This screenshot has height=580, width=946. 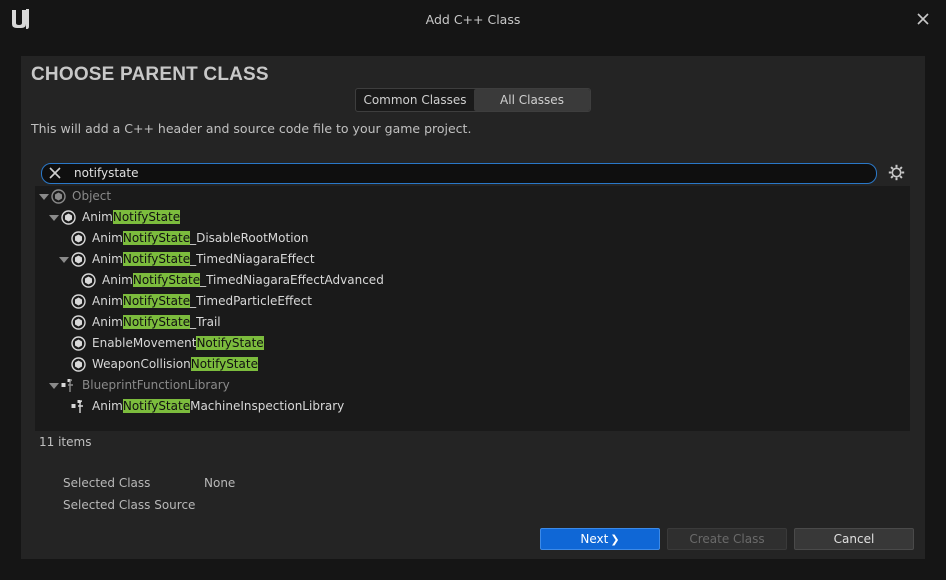 I want to click on window-title: Add C++ Class, so click(x=473, y=19).